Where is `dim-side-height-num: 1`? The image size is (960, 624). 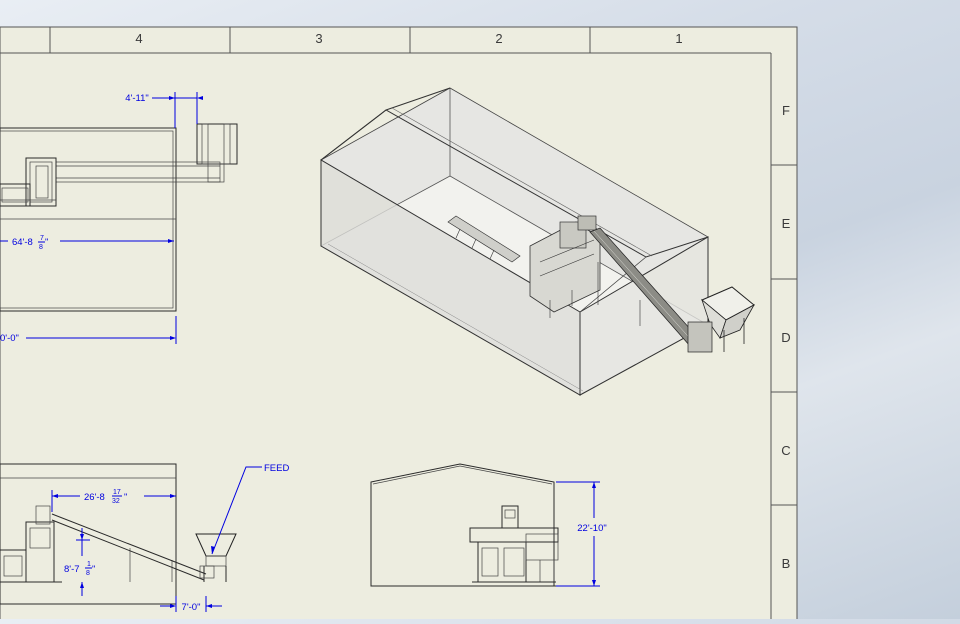 dim-side-height-num: 1 is located at coordinates (89, 564).